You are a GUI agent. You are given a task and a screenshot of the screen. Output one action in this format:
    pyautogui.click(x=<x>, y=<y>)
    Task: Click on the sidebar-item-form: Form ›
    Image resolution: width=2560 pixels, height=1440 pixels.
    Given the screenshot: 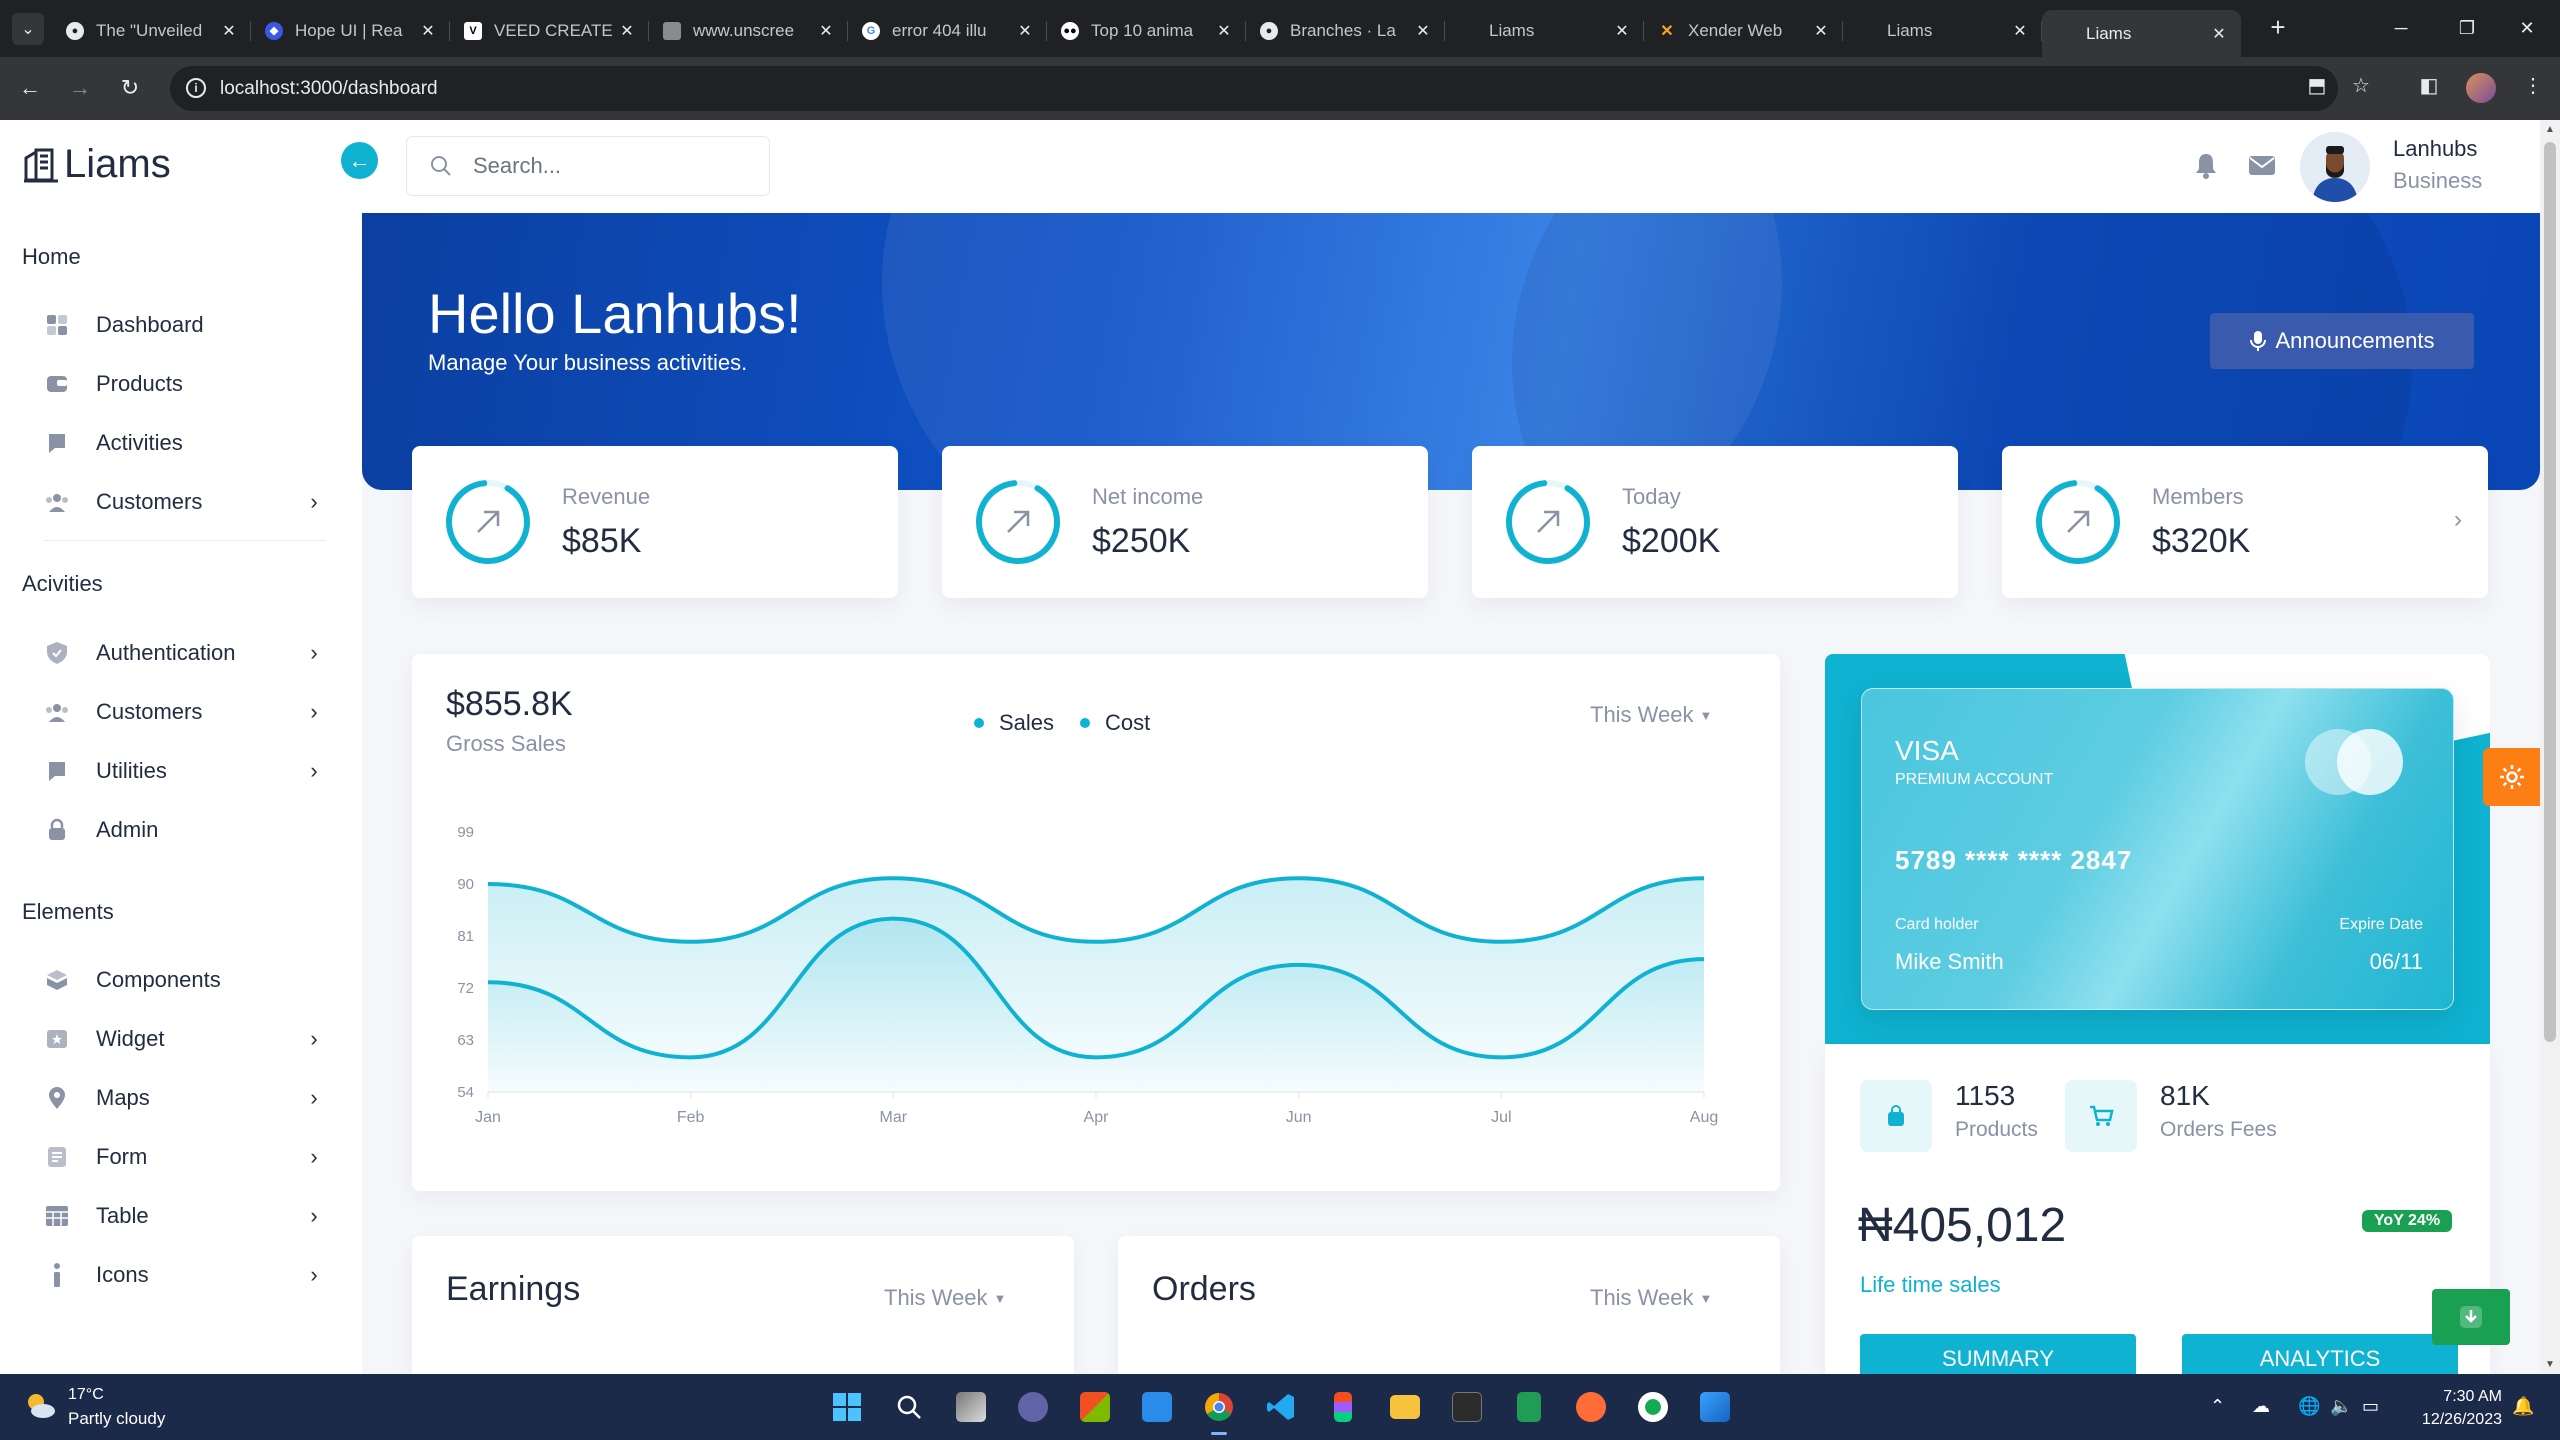 What is the action you would take?
    pyautogui.click(x=184, y=1157)
    